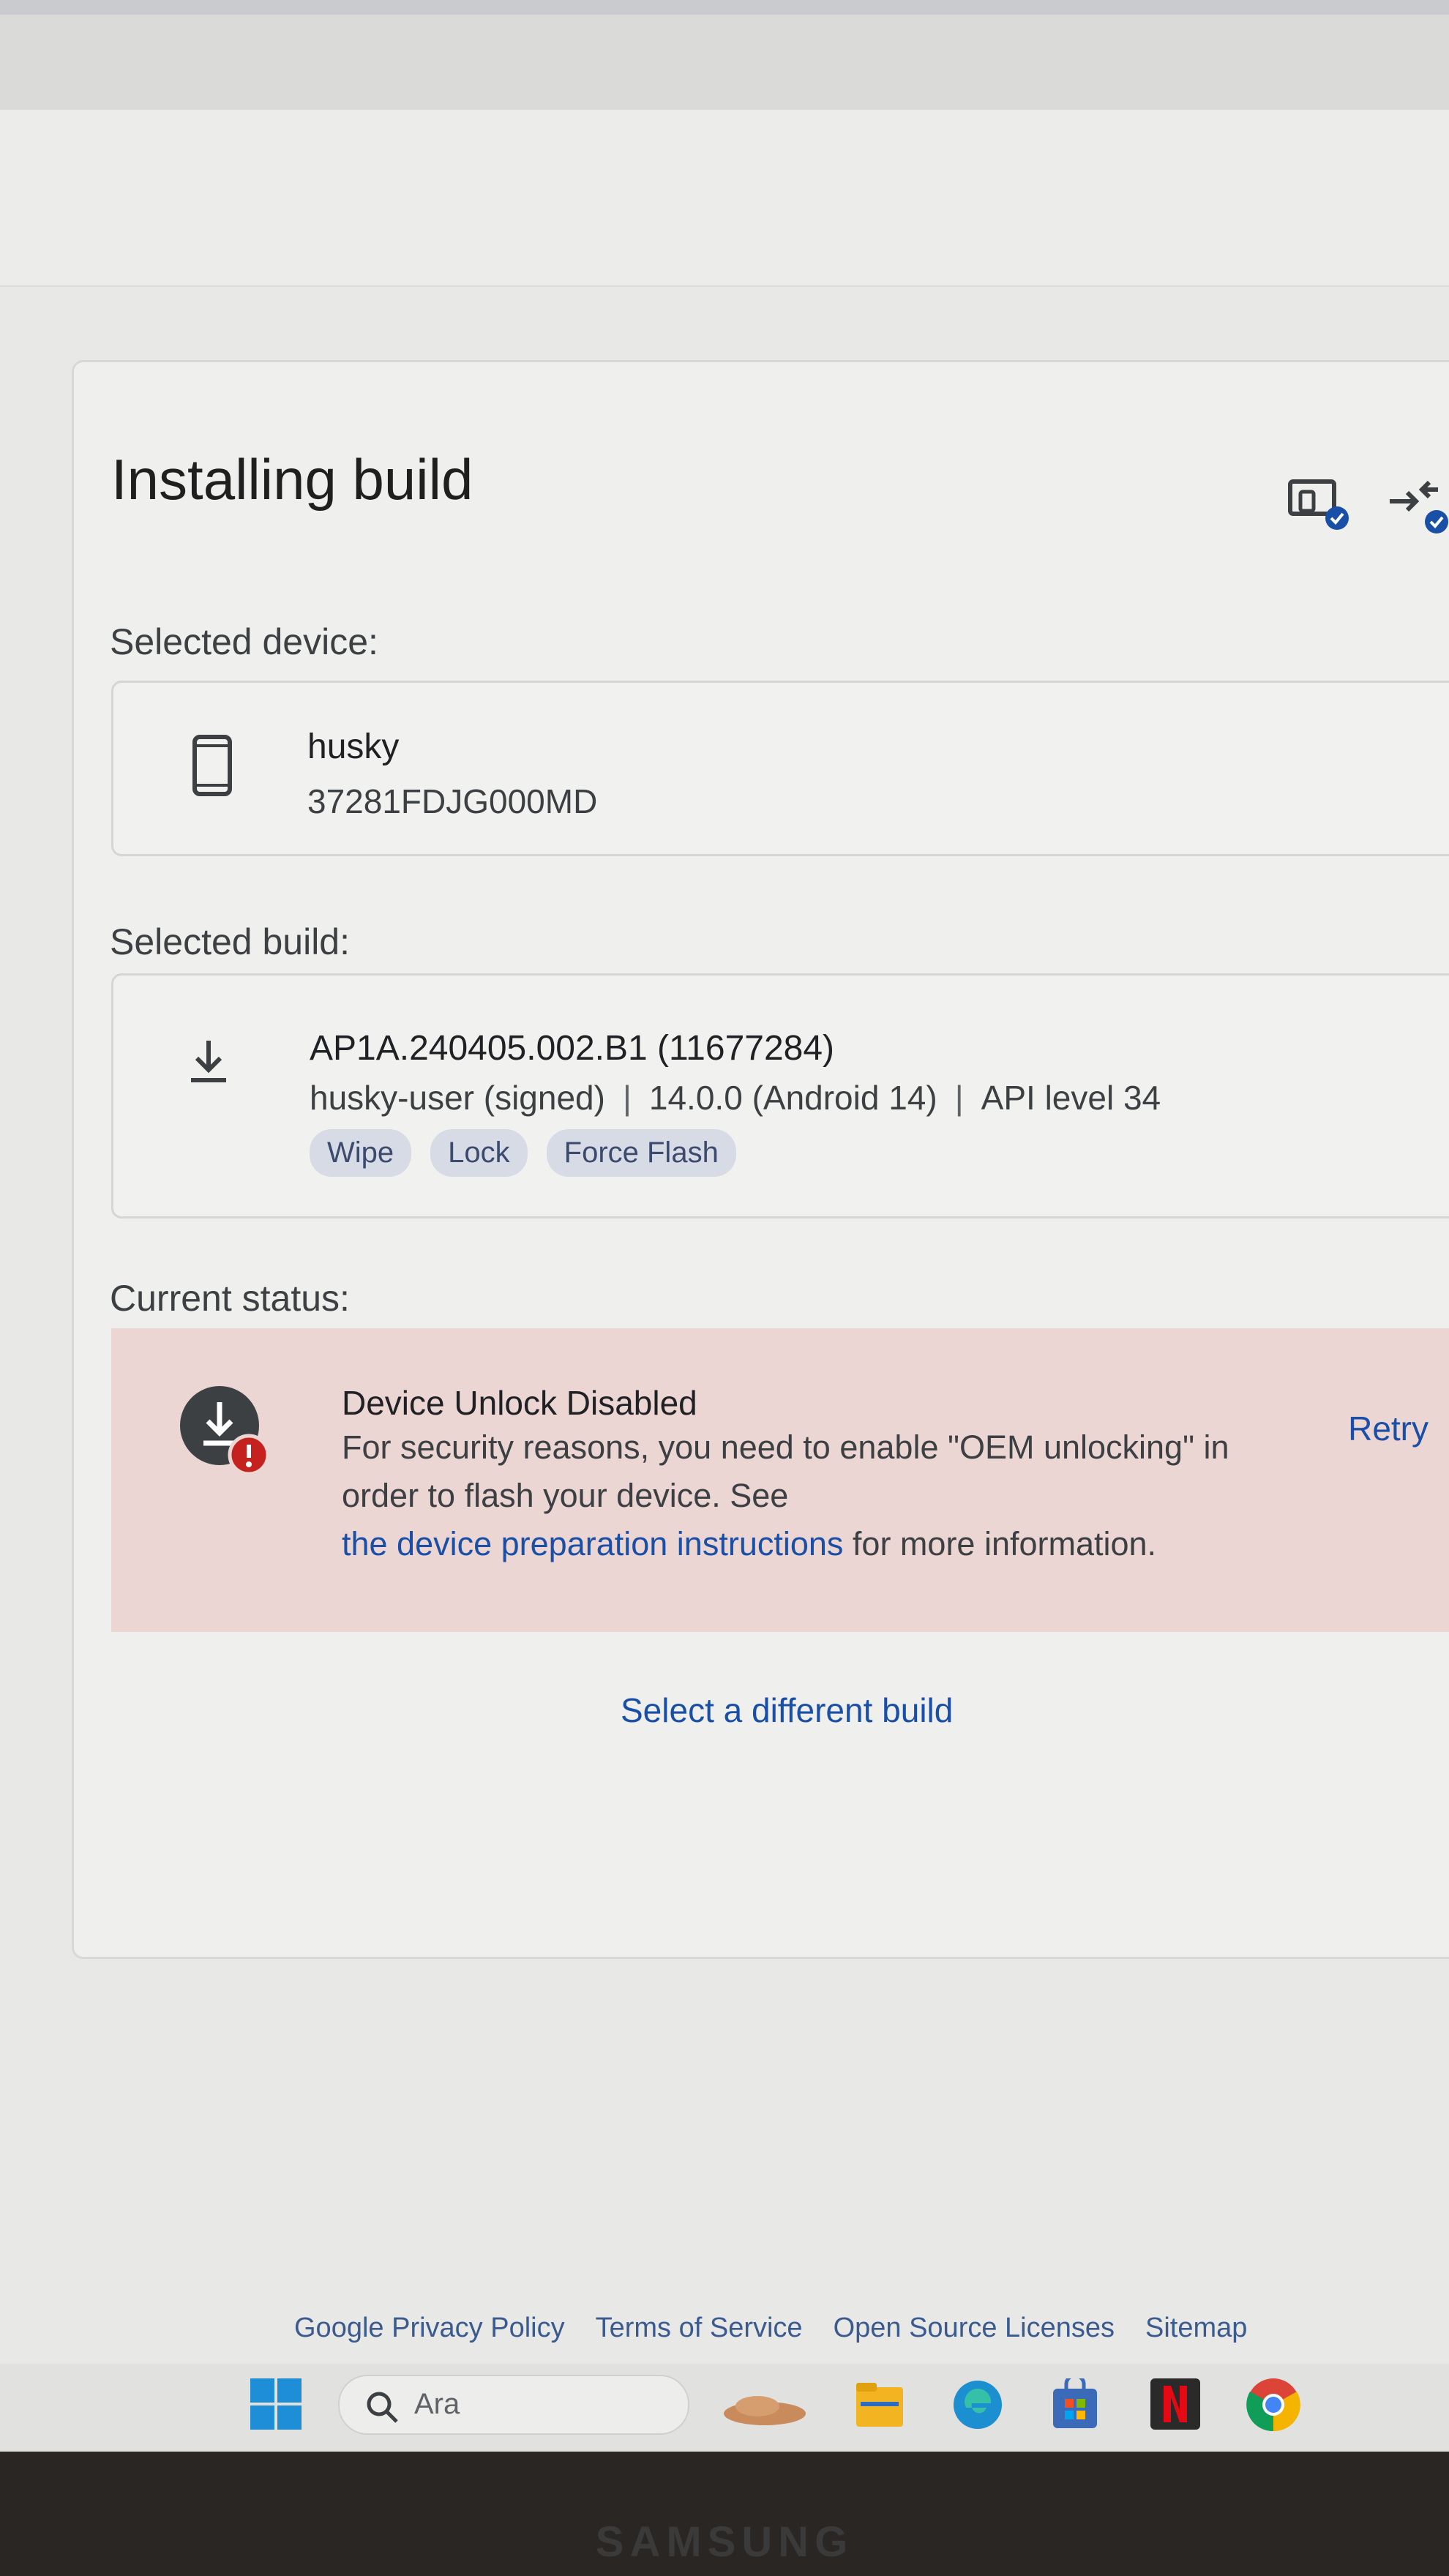 This screenshot has height=2576, width=1449. Describe the element at coordinates (1071, 1098) in the screenshot. I see `api-level: API level 34` at that location.